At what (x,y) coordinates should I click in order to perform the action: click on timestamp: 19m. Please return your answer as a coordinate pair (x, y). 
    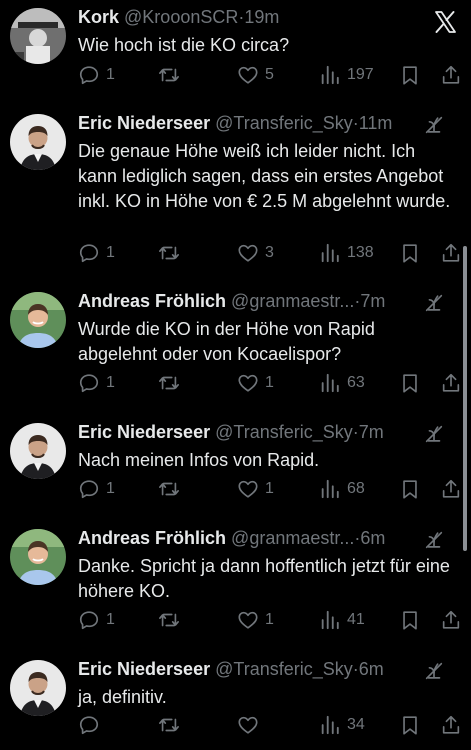
    Looking at the image, I should click on (261, 17).